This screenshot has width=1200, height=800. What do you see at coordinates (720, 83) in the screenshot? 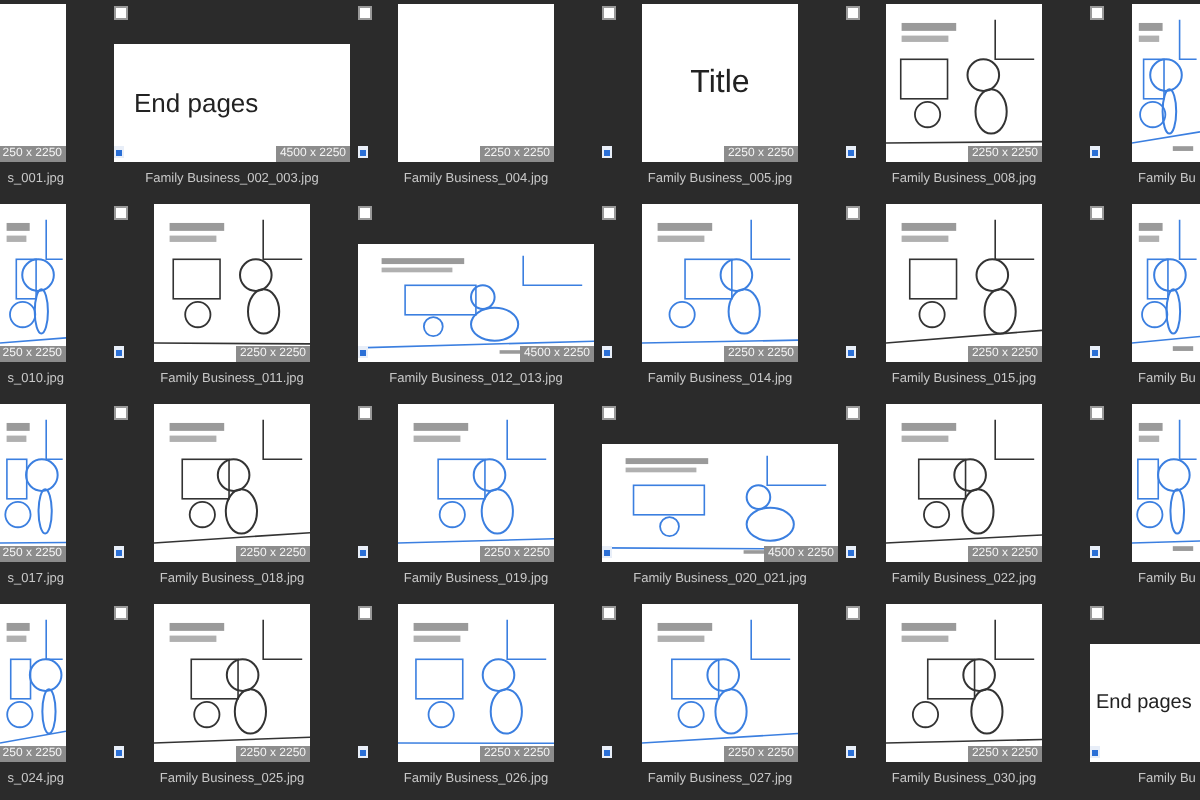
I see `page-title: Title` at bounding box center [720, 83].